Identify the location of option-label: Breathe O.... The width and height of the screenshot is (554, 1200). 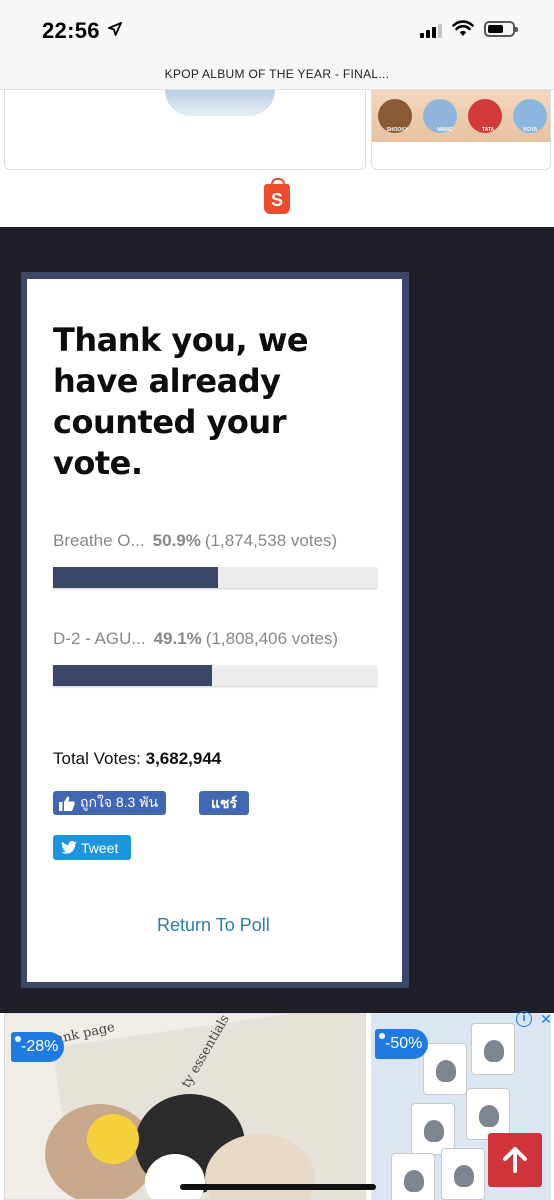
(99, 540).